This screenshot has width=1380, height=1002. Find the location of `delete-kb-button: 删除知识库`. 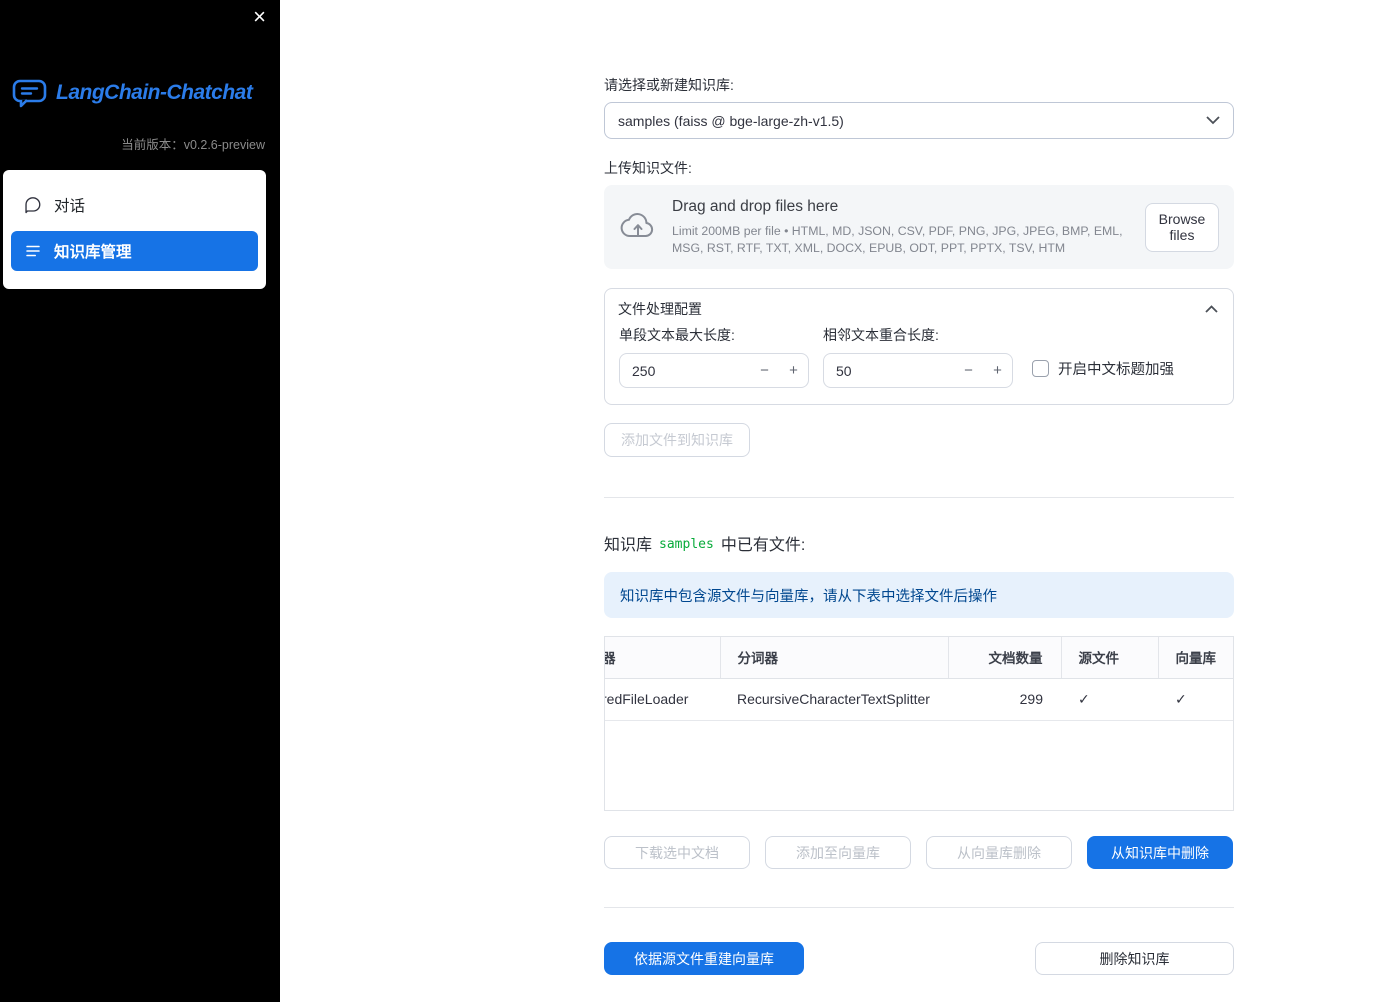

delete-kb-button: 删除知识库 is located at coordinates (1134, 958).